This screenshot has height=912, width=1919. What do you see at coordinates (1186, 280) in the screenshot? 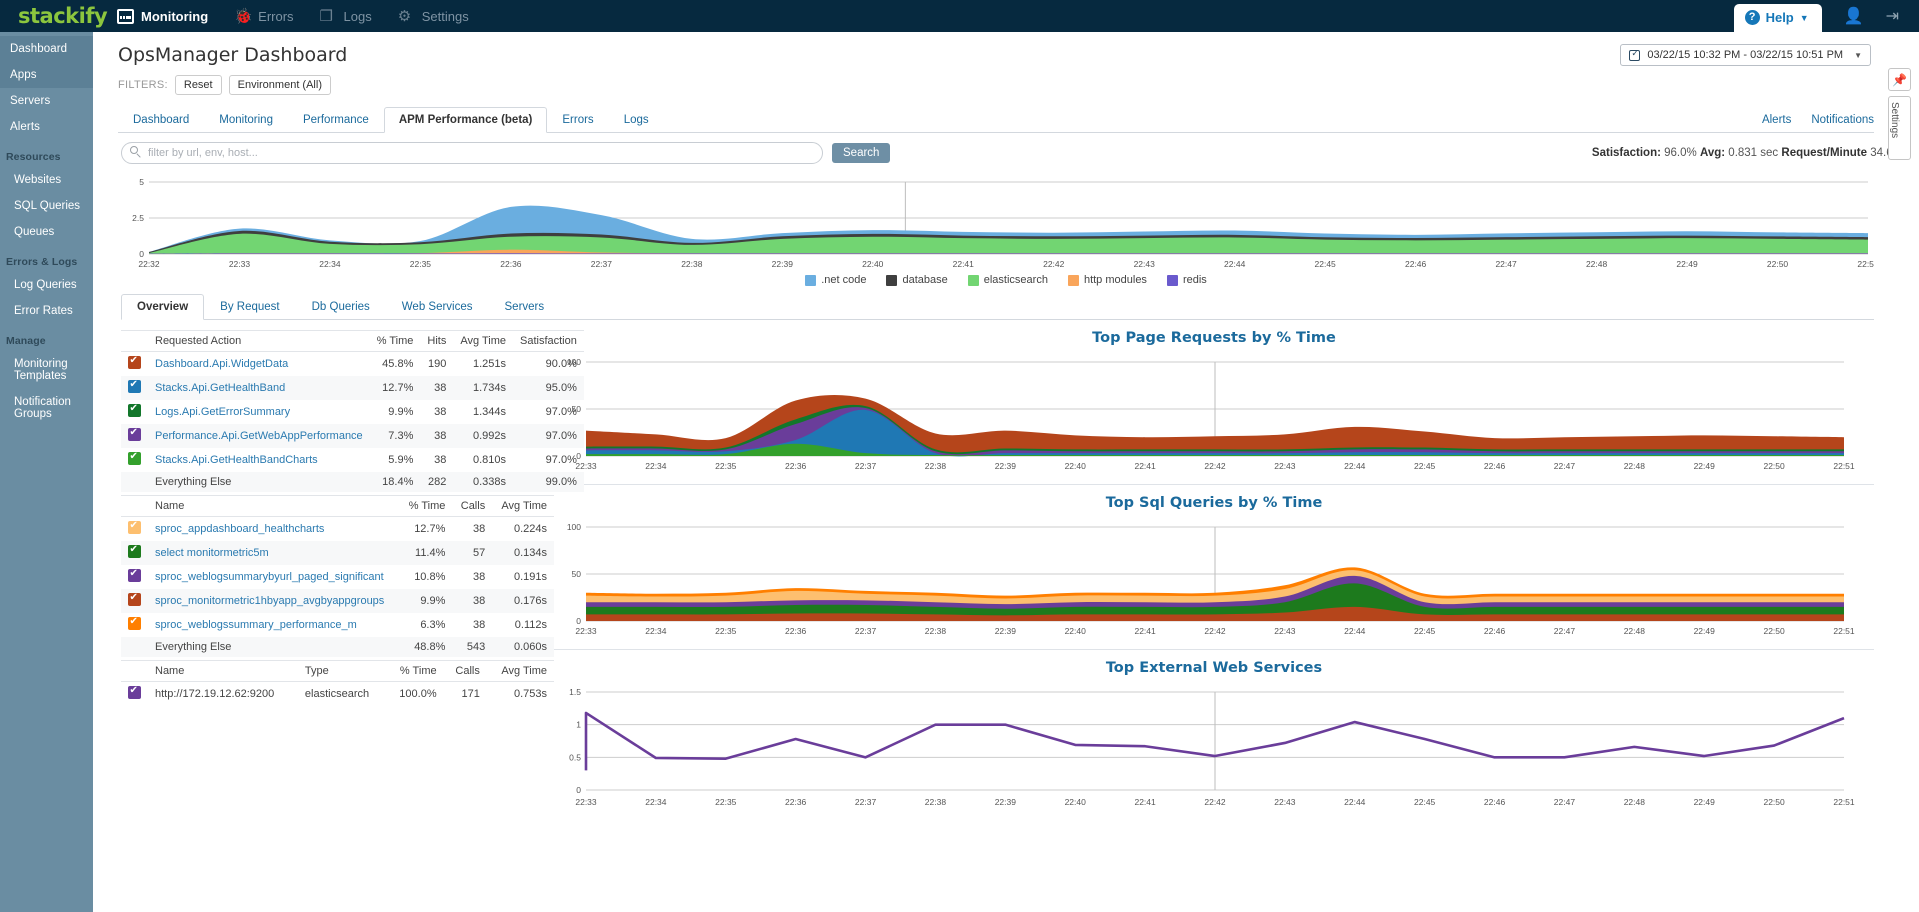
I see `legend-item-redis: redis` at bounding box center [1186, 280].